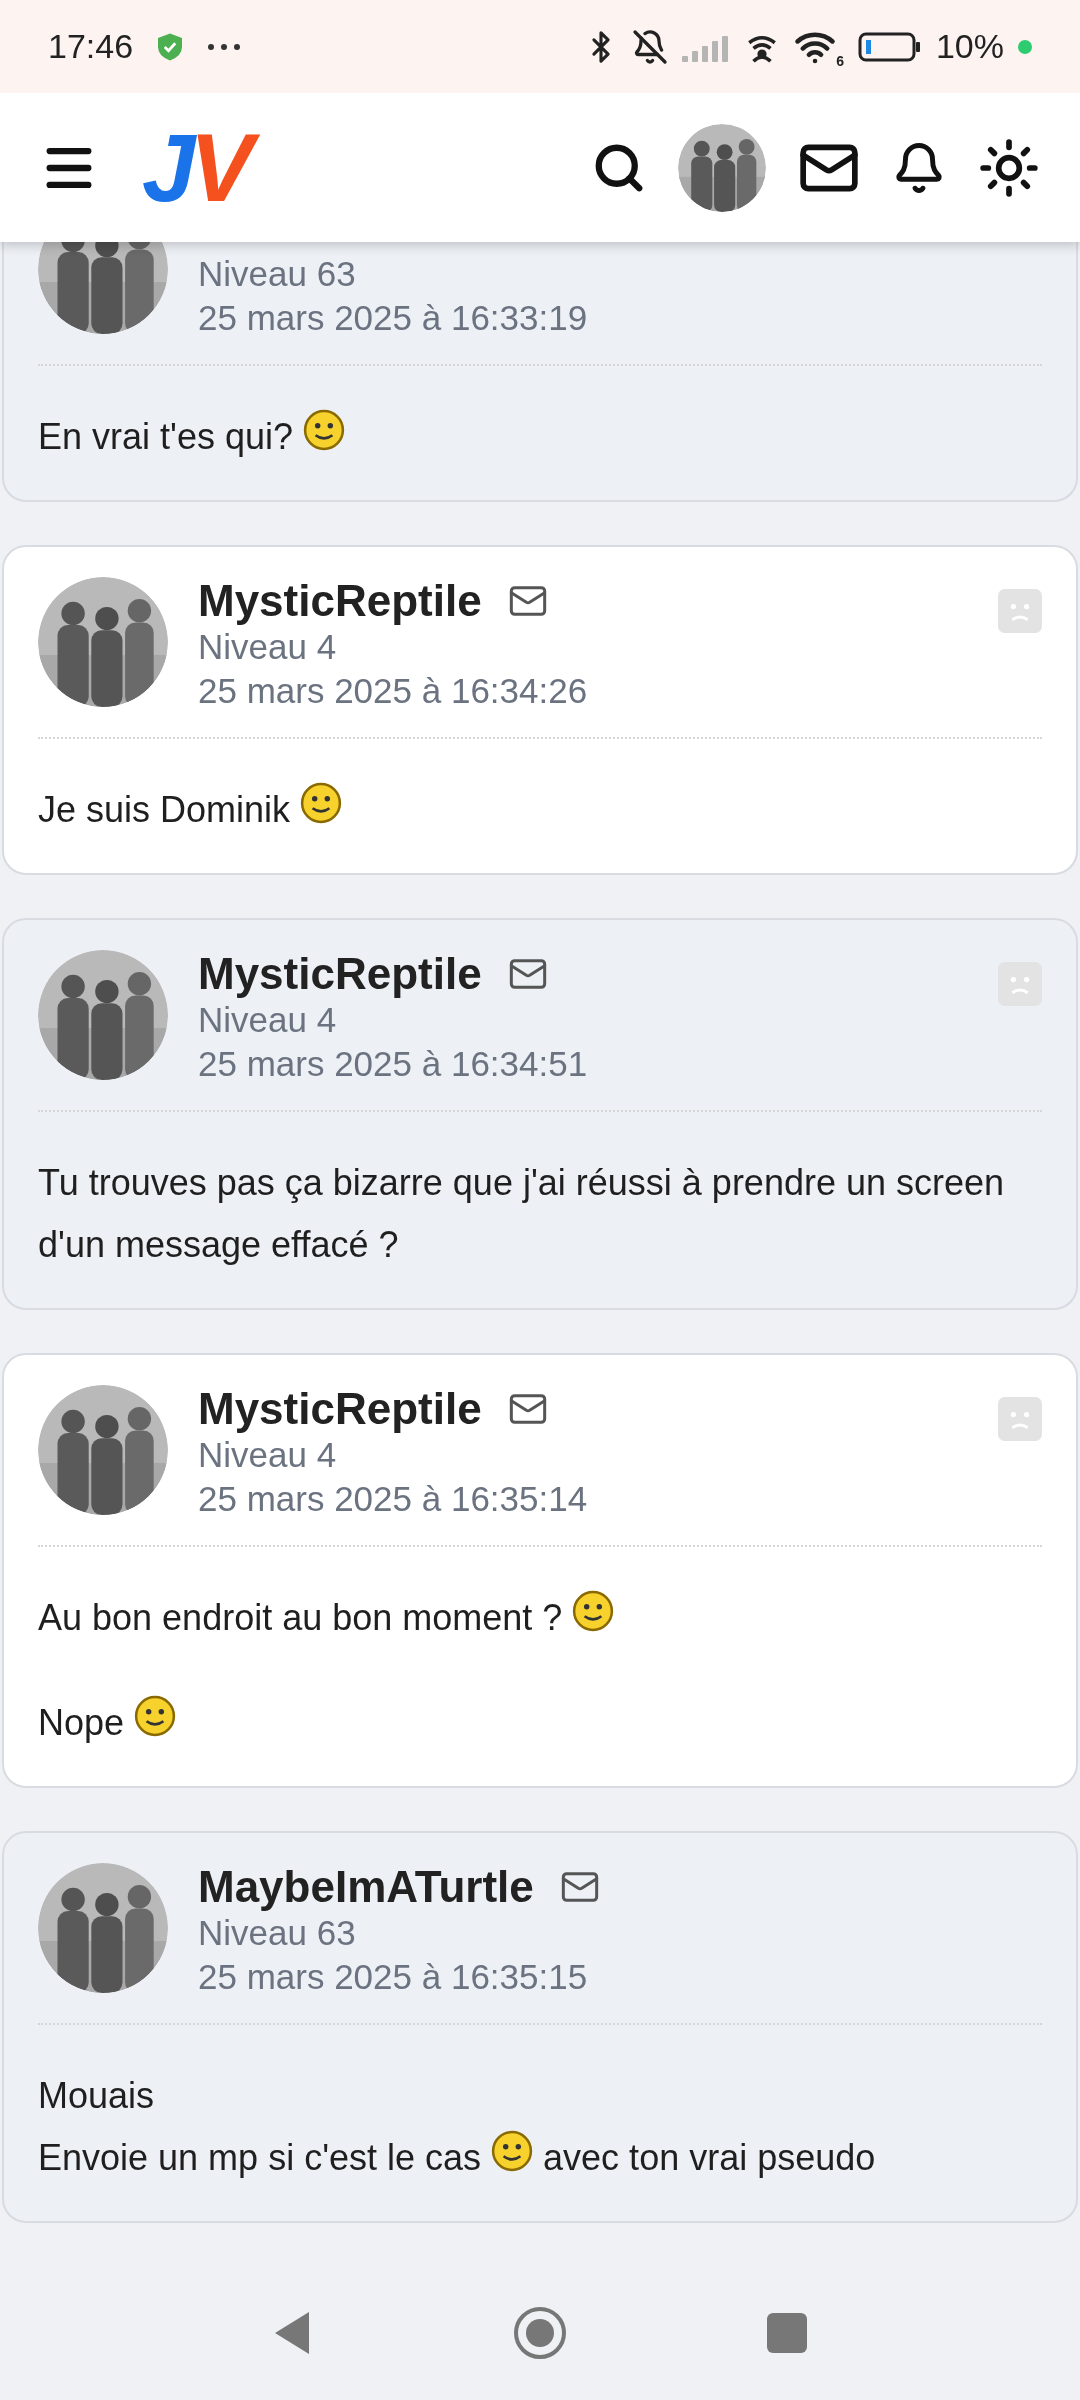 This screenshot has width=1080, height=2400. Describe the element at coordinates (164, 810) in the screenshot. I see `message-text: Je suis Dominik` at that location.